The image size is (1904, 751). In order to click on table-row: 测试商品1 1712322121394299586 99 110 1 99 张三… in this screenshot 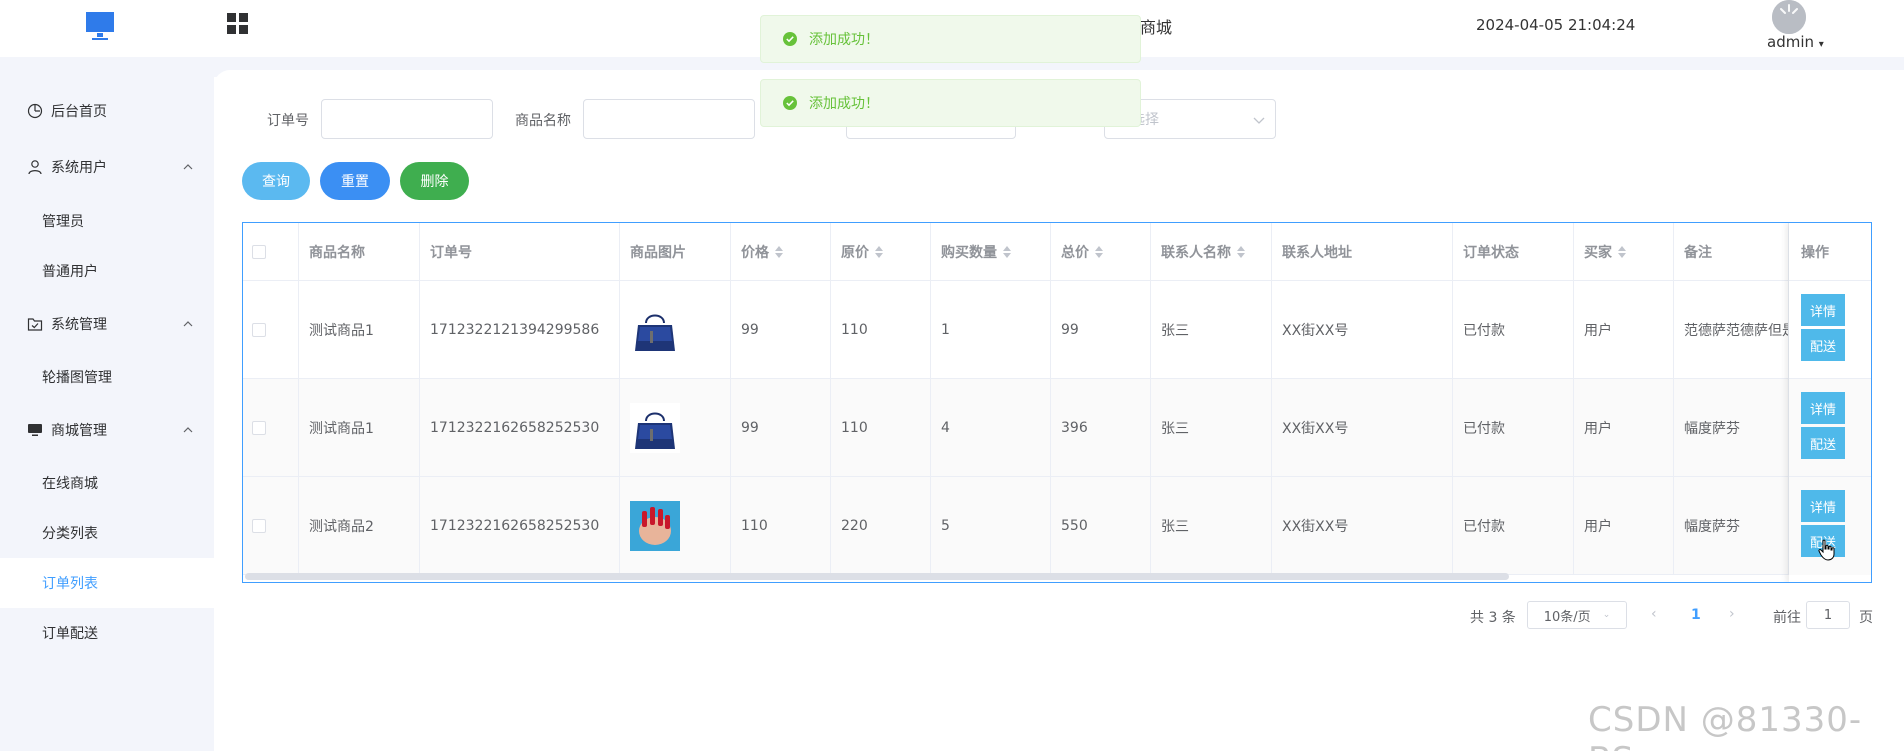, I will do `click(1057, 330)`.